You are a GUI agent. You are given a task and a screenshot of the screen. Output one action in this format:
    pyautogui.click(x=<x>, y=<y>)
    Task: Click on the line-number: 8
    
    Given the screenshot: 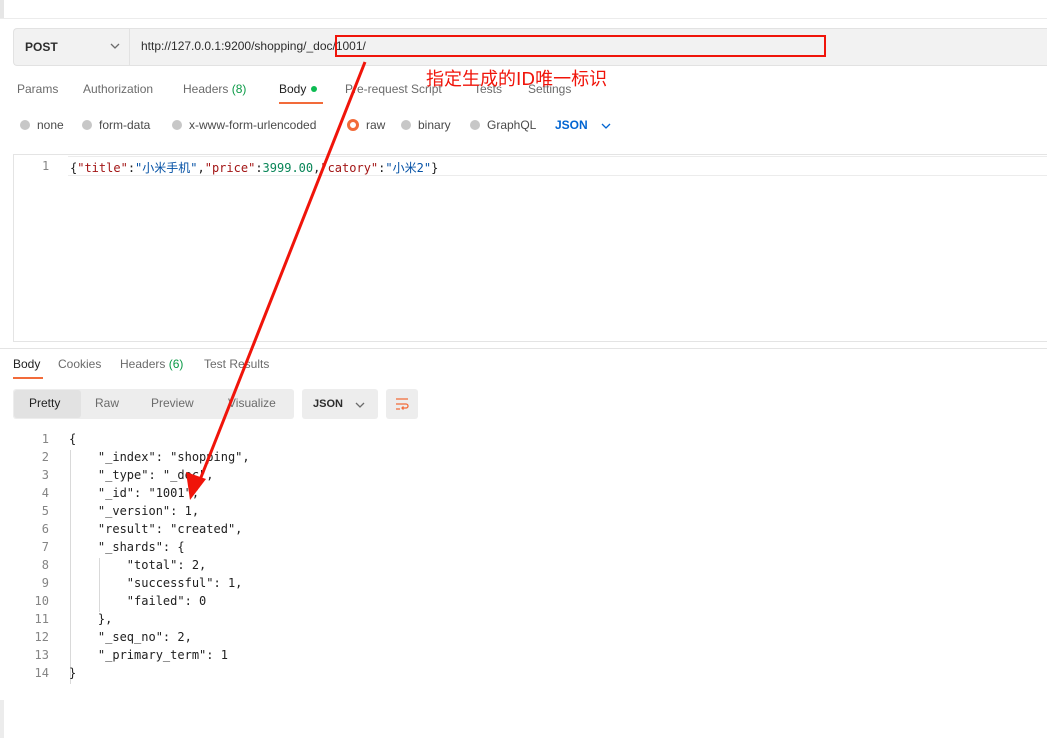 What is the action you would take?
    pyautogui.click(x=45, y=565)
    